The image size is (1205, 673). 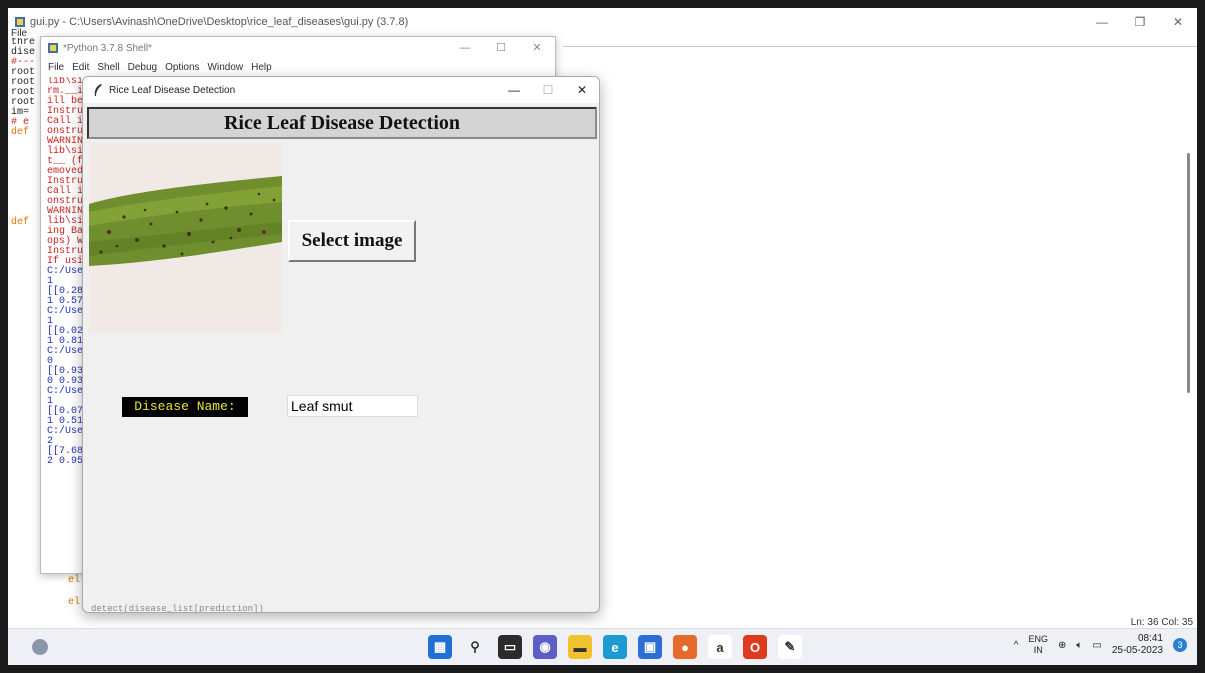 I want to click on shell-menubar: File Edit Shell Debug Options Window Help, so click(x=298, y=67).